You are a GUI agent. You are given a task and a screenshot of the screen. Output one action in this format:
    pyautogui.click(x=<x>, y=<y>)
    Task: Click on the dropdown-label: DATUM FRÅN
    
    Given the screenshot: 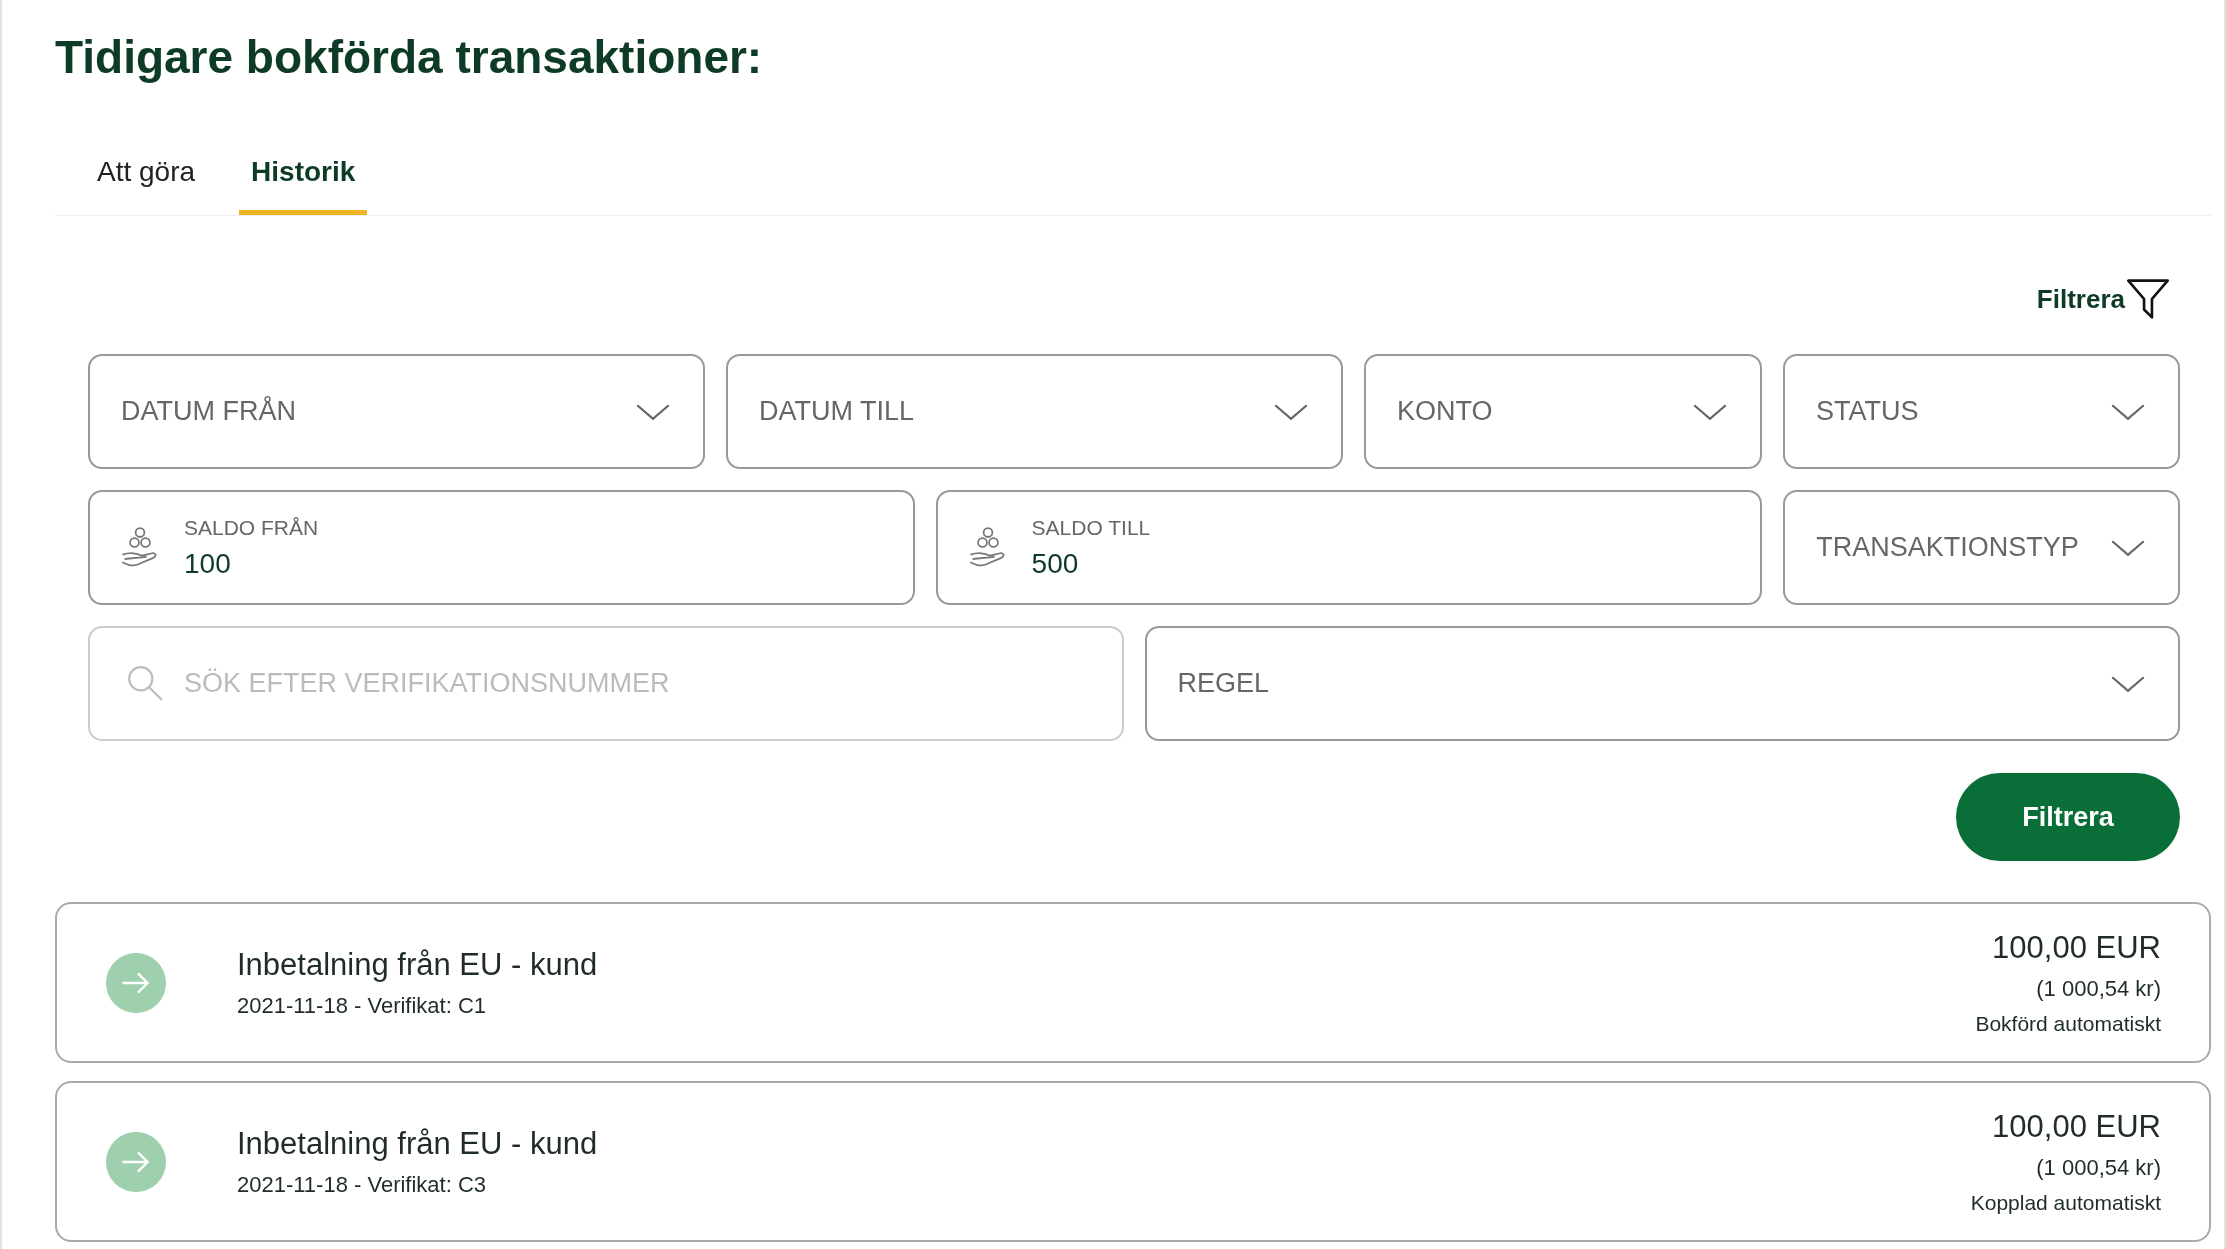 What is the action you would take?
    pyautogui.click(x=208, y=411)
    